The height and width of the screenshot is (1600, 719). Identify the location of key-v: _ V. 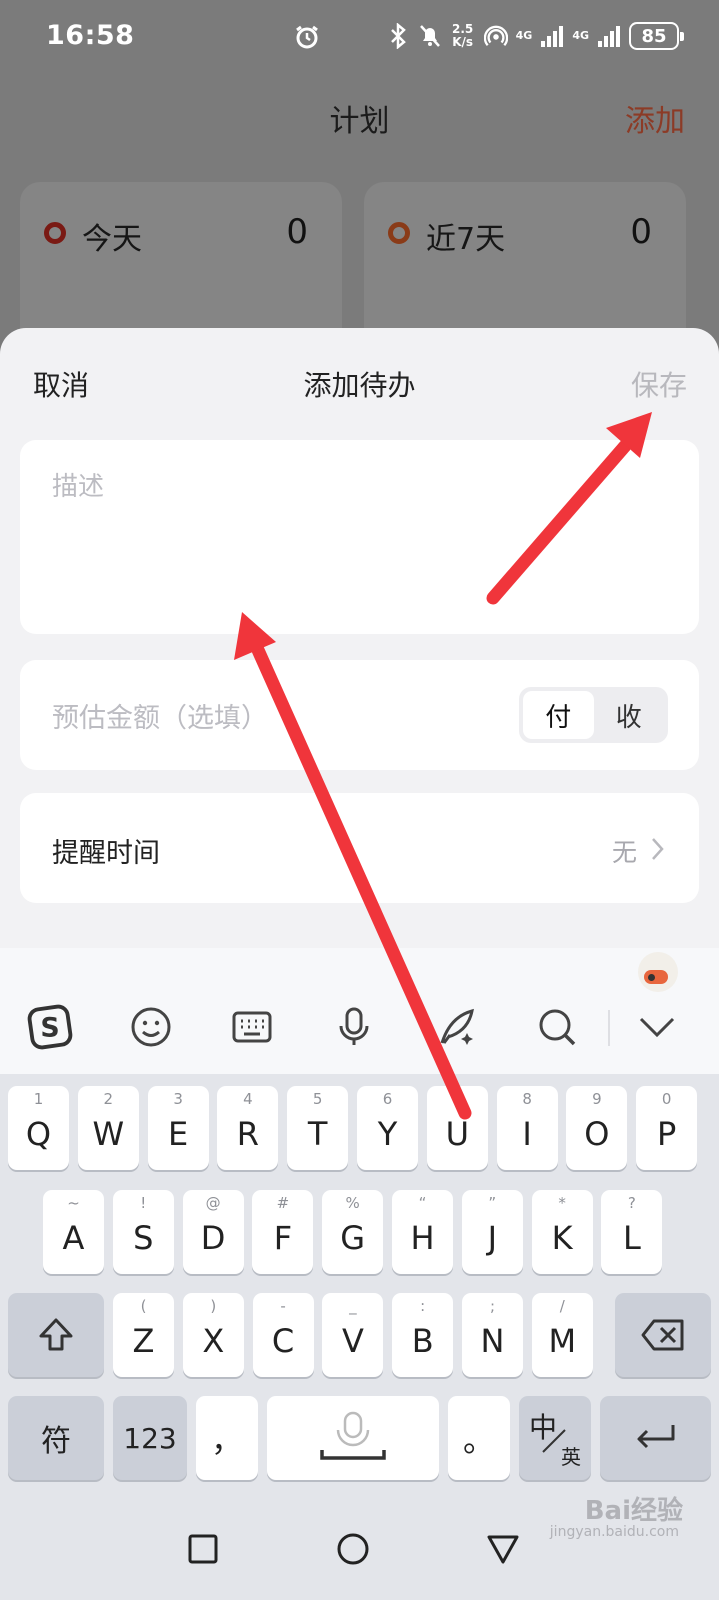
(353, 1335).